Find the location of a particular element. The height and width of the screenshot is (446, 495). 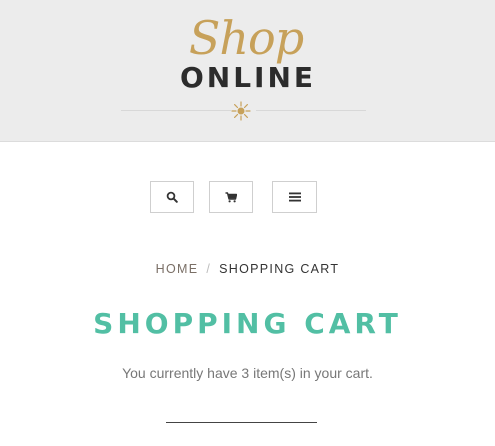

breadcrumb: HOME / SHOPPING CART is located at coordinates (247, 269).